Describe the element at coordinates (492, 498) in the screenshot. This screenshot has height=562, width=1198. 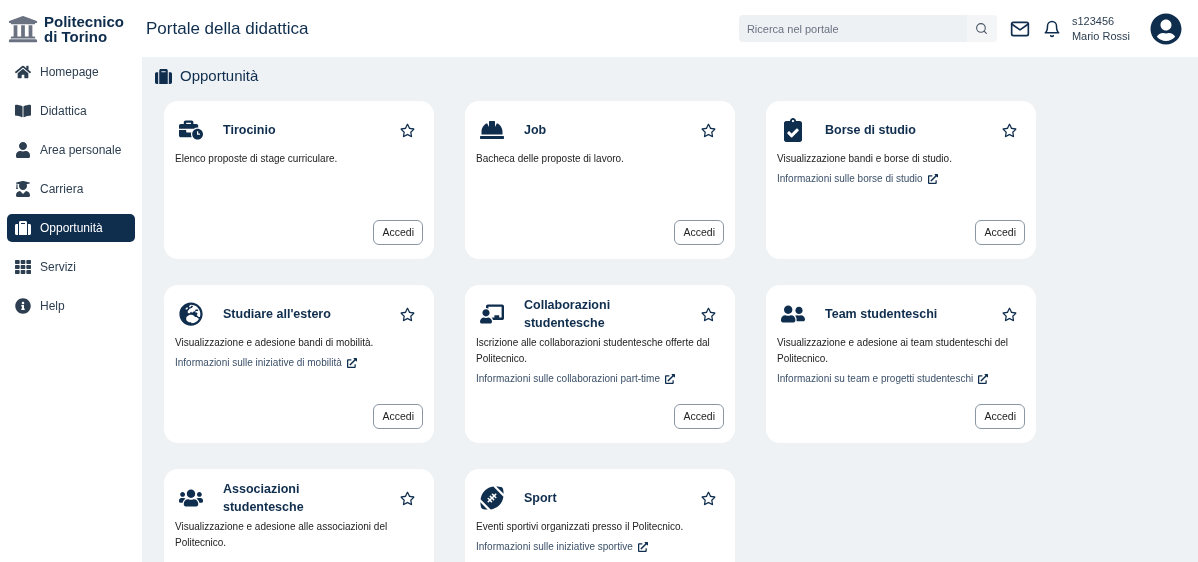
I see `football-icon` at that location.